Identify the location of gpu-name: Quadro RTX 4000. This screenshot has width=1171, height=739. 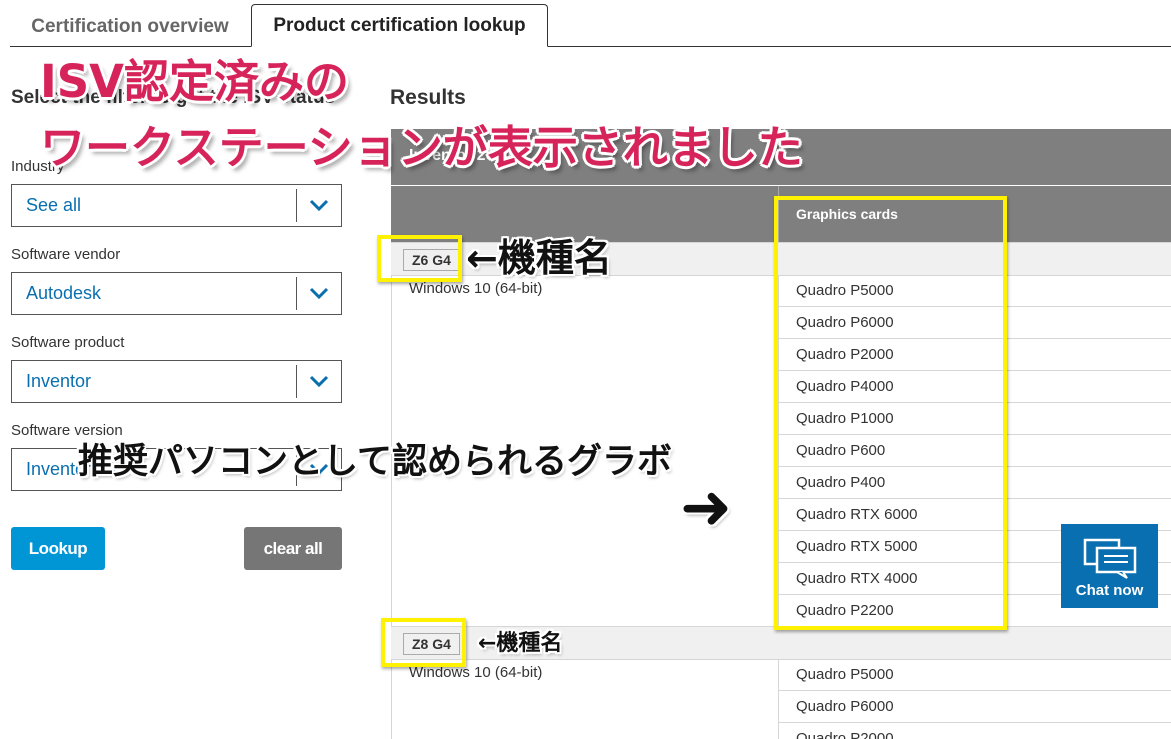
(857, 578).